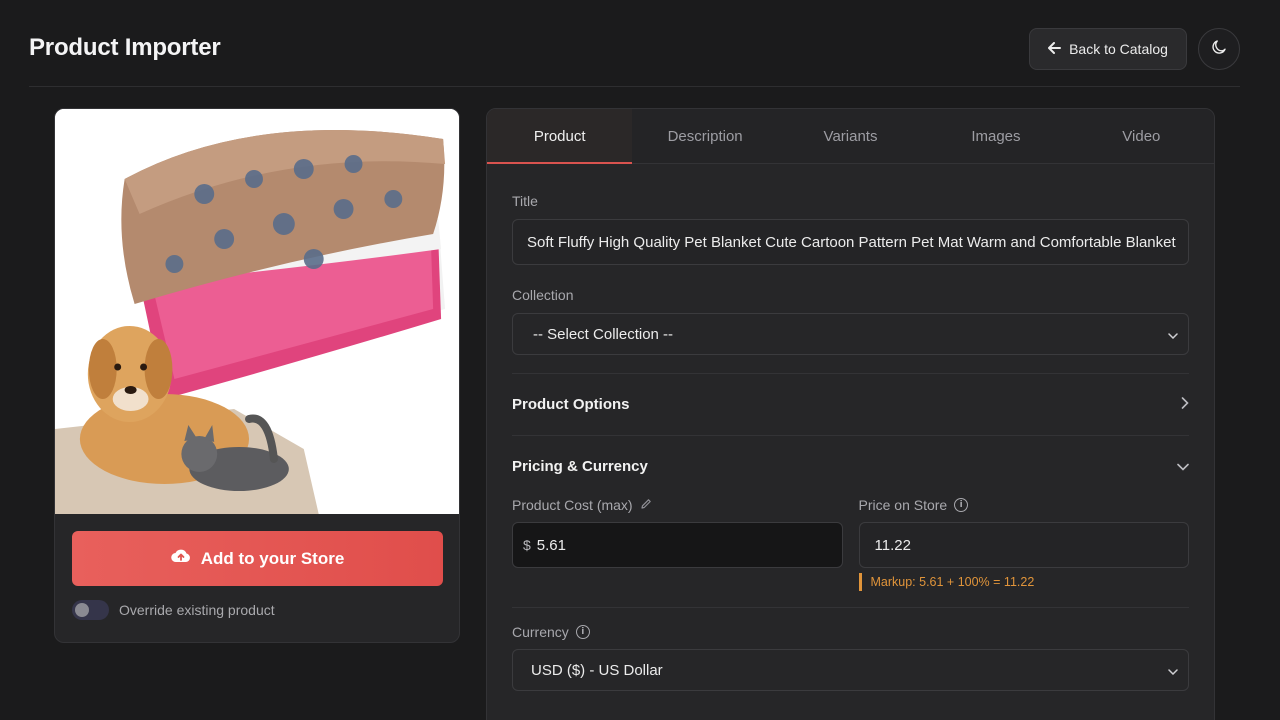 The width and height of the screenshot is (1280, 720). What do you see at coordinates (525, 201) in the screenshot?
I see `title-label-text: Title` at bounding box center [525, 201].